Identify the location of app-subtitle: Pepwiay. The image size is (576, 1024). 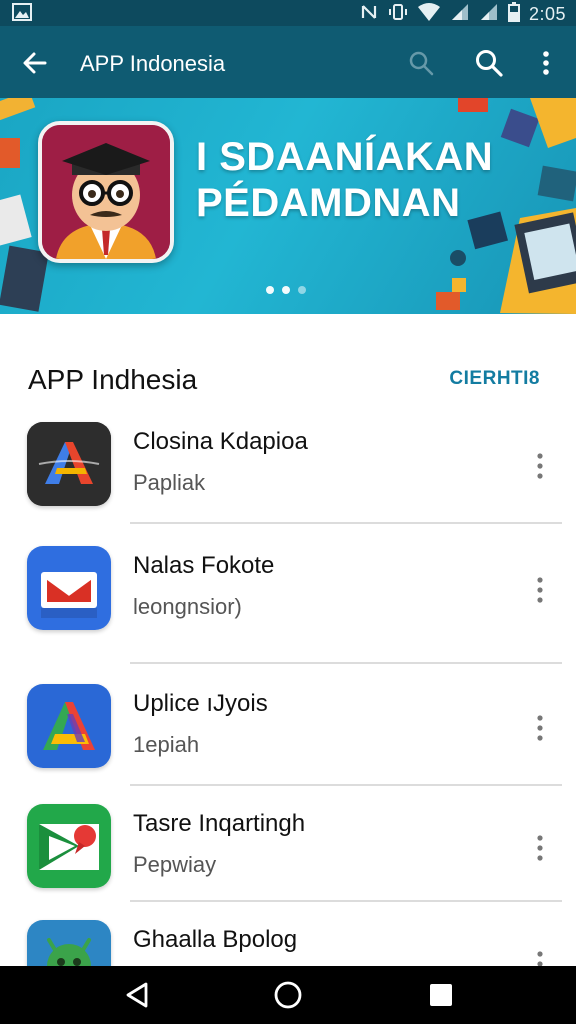
(175, 864).